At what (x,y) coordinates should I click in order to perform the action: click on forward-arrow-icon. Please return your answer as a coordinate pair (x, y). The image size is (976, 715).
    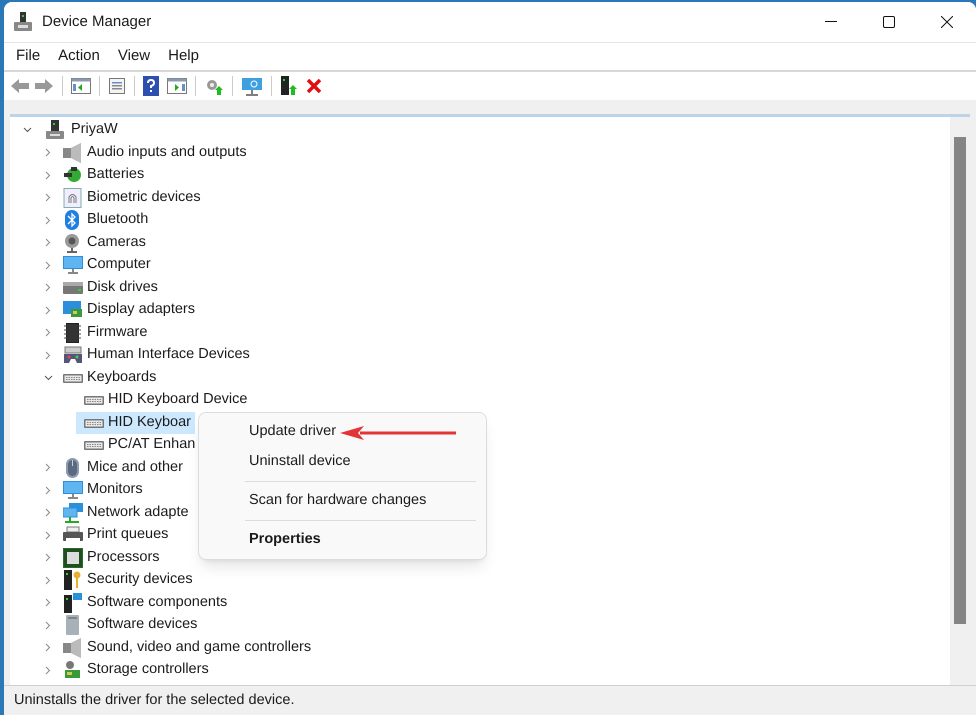
    Looking at the image, I should click on (44, 86).